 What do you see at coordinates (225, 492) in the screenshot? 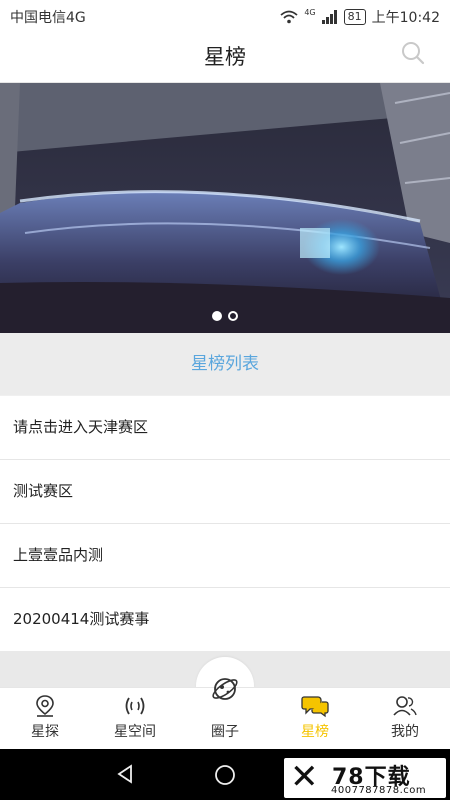
I see `list-item: 测试赛区` at bounding box center [225, 492].